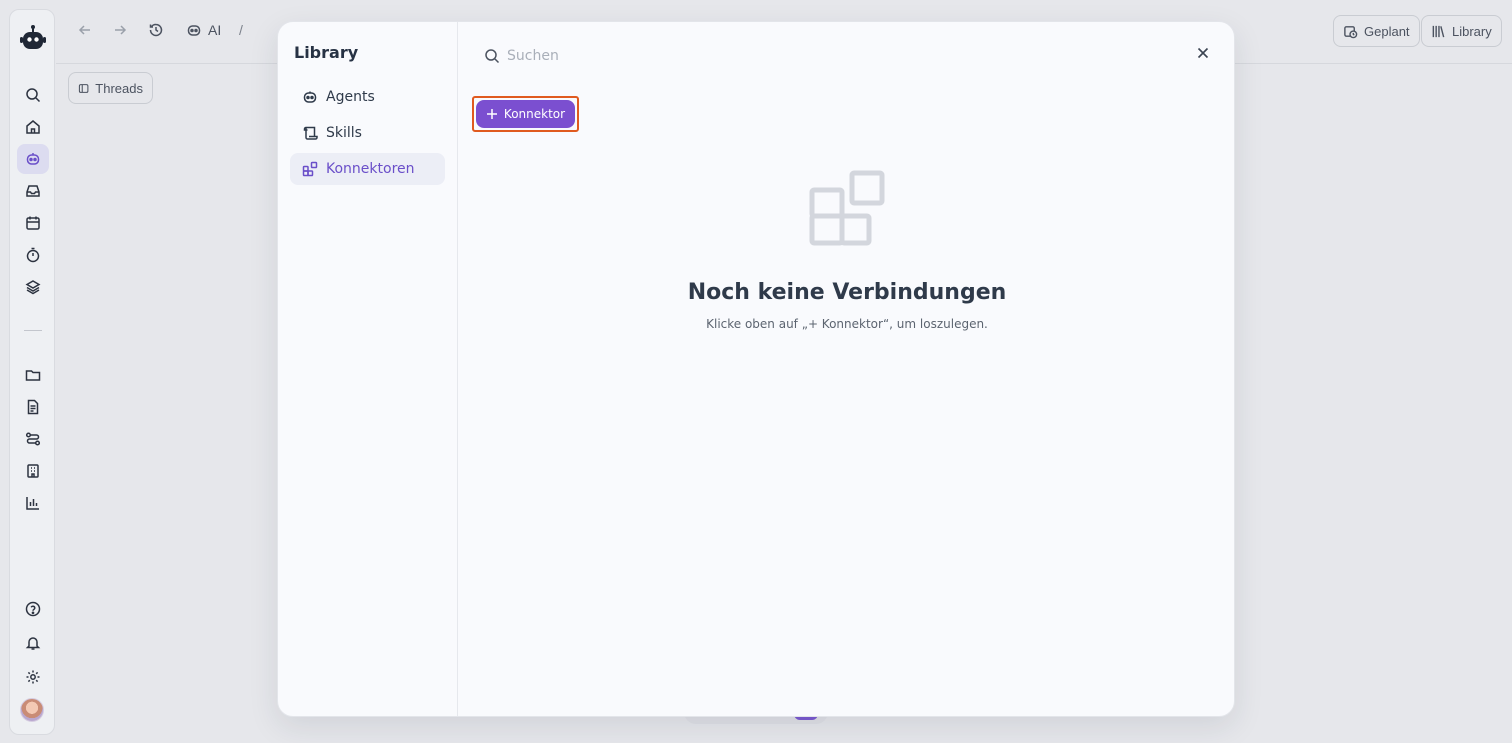 This screenshot has height=743, width=1512. Describe the element at coordinates (1438, 31) in the screenshot. I see `library-icon` at that location.